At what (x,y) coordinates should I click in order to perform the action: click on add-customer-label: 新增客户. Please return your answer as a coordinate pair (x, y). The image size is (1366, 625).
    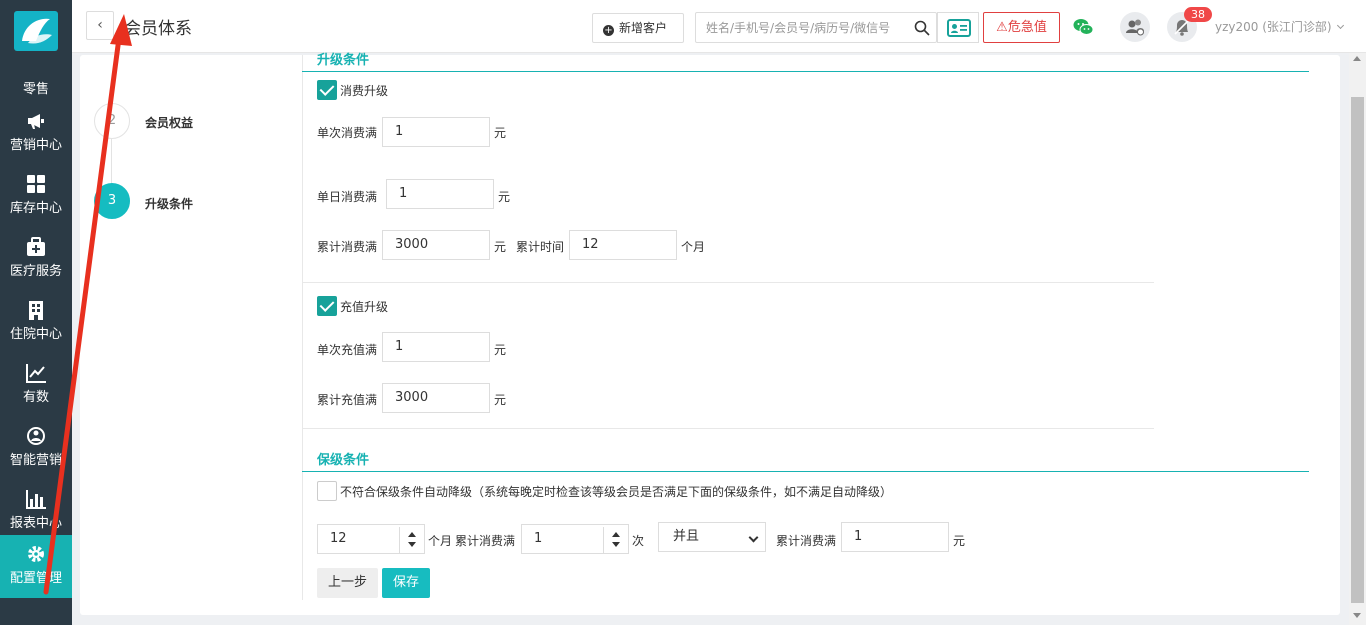
    Looking at the image, I should click on (643, 28).